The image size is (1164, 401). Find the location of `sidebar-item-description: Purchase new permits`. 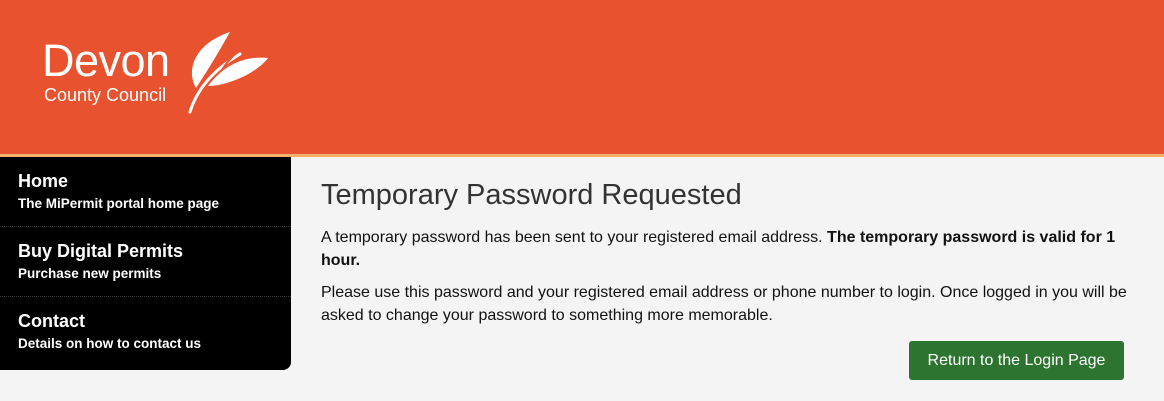

sidebar-item-description: Purchase new permits is located at coordinates (90, 273).